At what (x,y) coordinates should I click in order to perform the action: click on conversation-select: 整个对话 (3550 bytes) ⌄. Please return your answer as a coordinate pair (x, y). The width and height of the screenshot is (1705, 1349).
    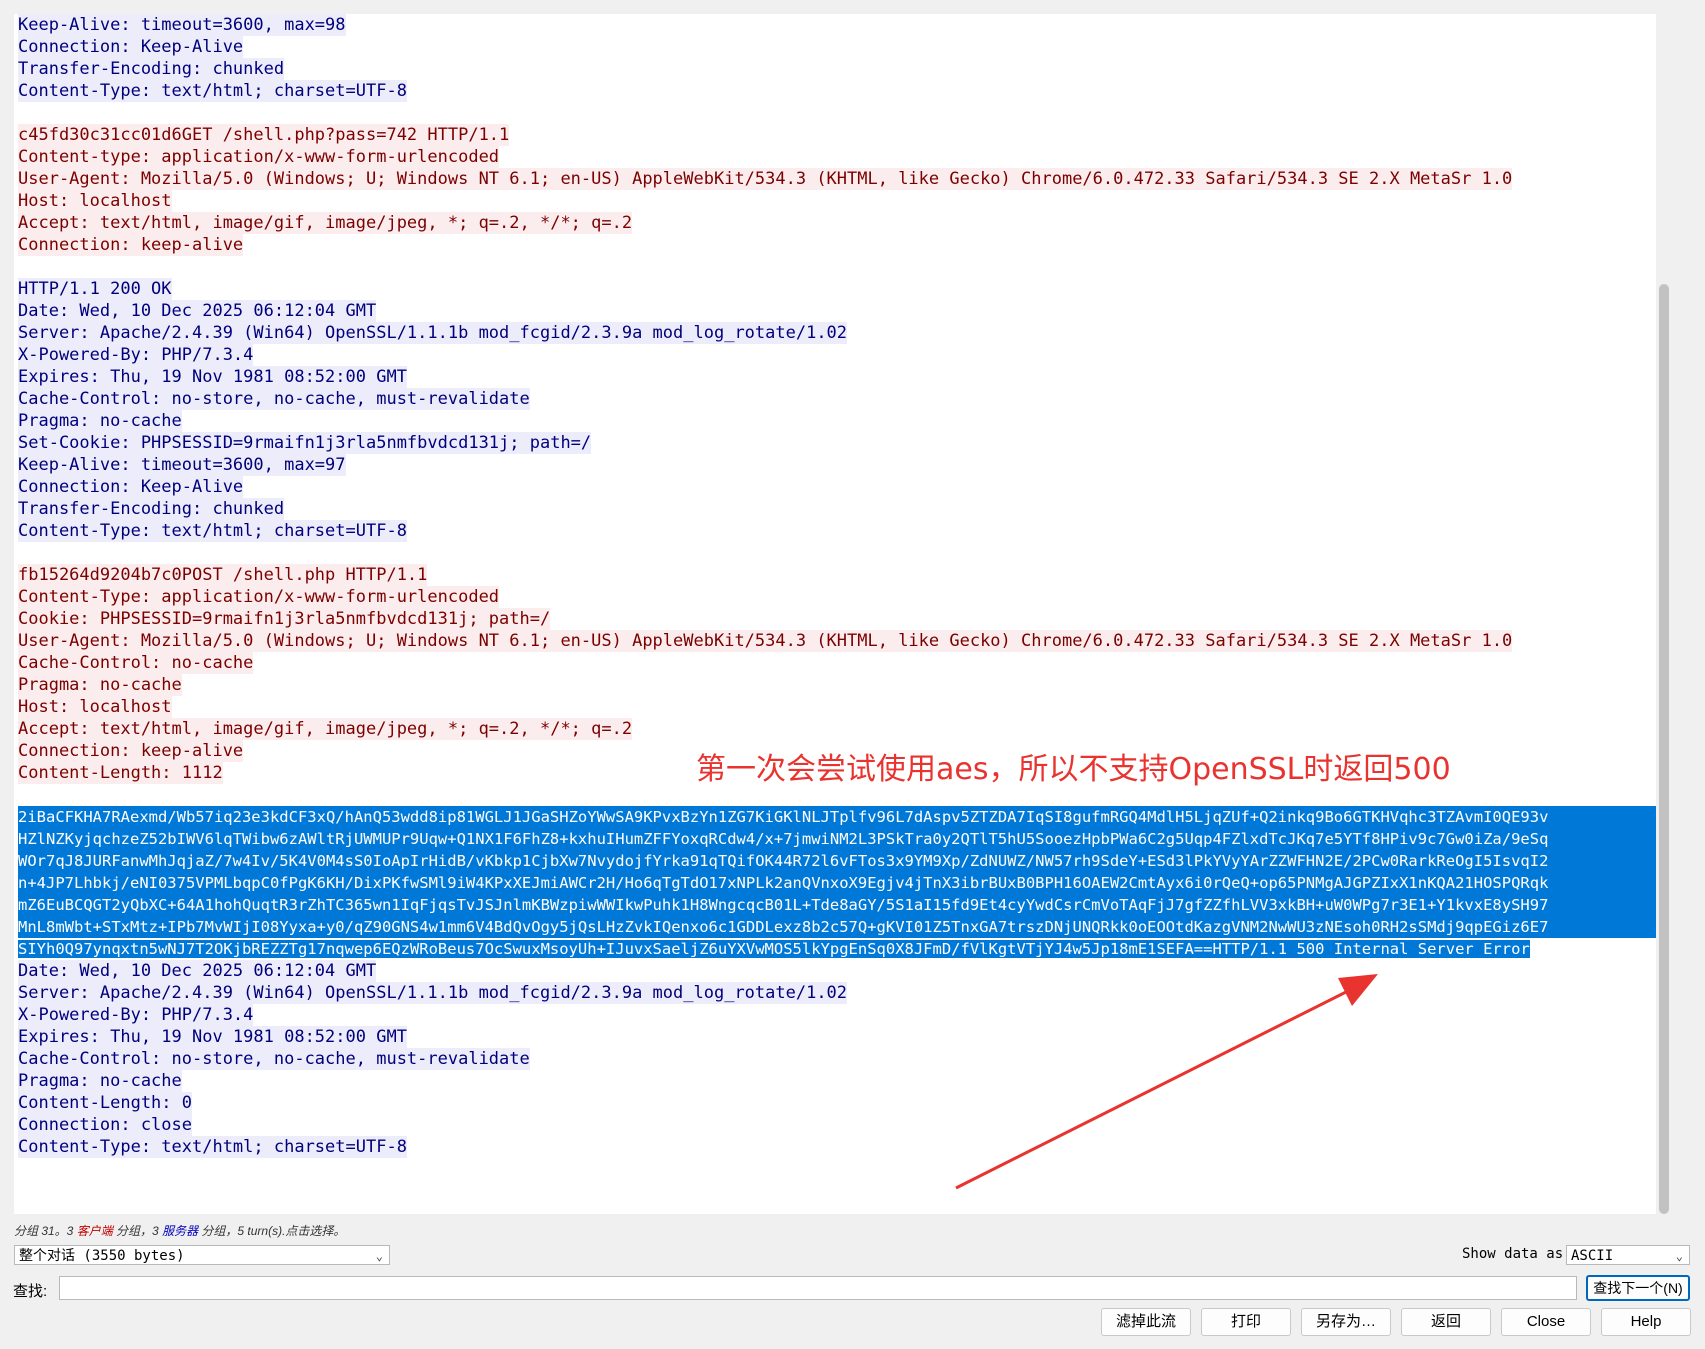
    Looking at the image, I should click on (202, 1255).